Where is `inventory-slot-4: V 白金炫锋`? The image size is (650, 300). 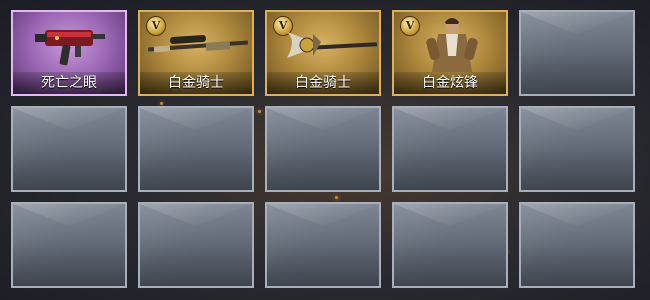 inventory-slot-4: V 白金炫锋 is located at coordinates (450, 53).